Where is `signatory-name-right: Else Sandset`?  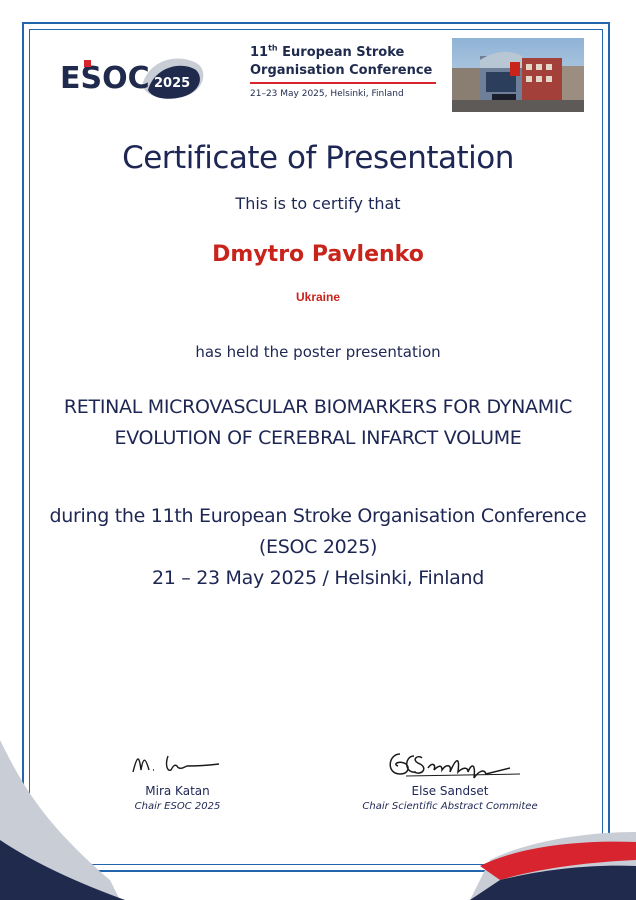 signatory-name-right: Else Sandset is located at coordinates (450, 791).